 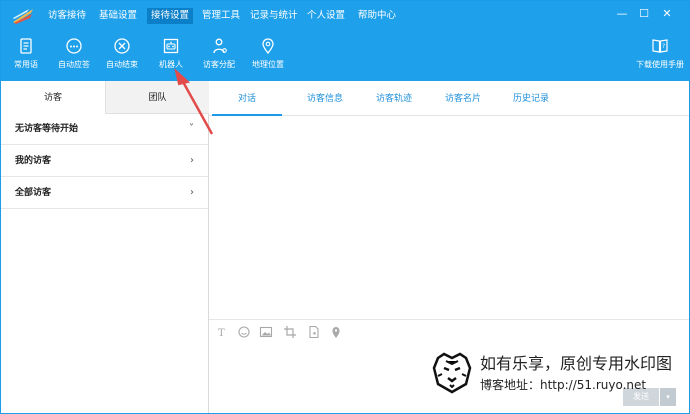 I want to click on menu-basic-settings: 基础设置, so click(x=118, y=16).